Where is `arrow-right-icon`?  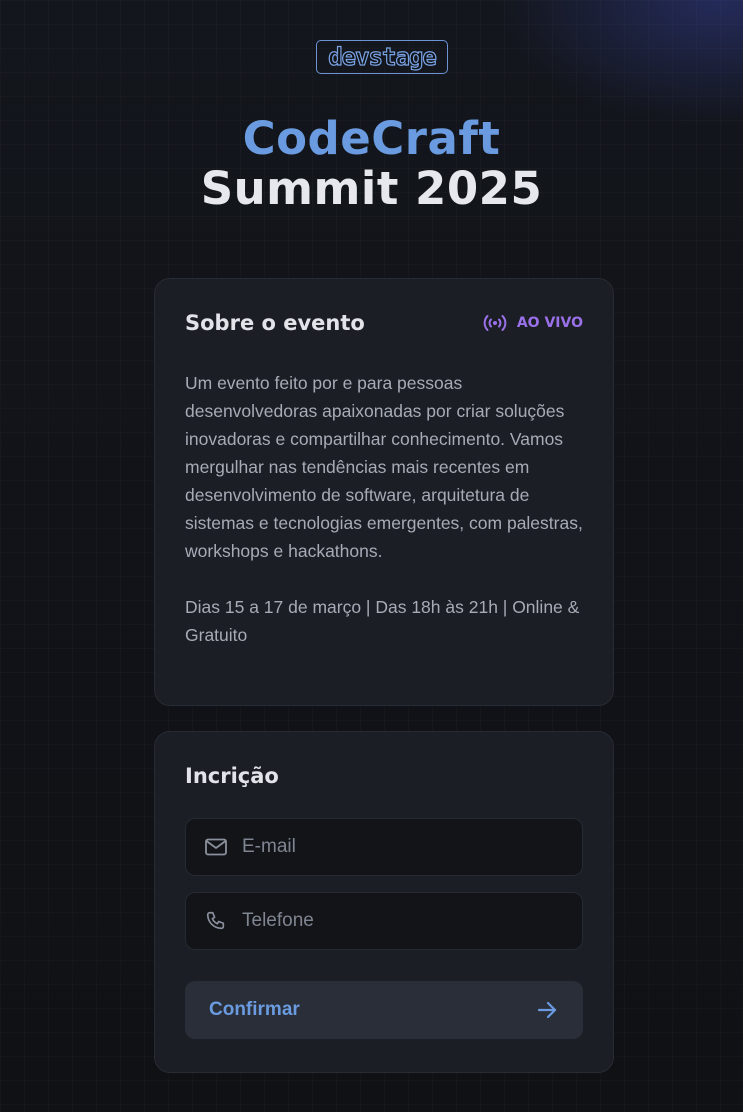
arrow-right-icon is located at coordinates (547, 1010).